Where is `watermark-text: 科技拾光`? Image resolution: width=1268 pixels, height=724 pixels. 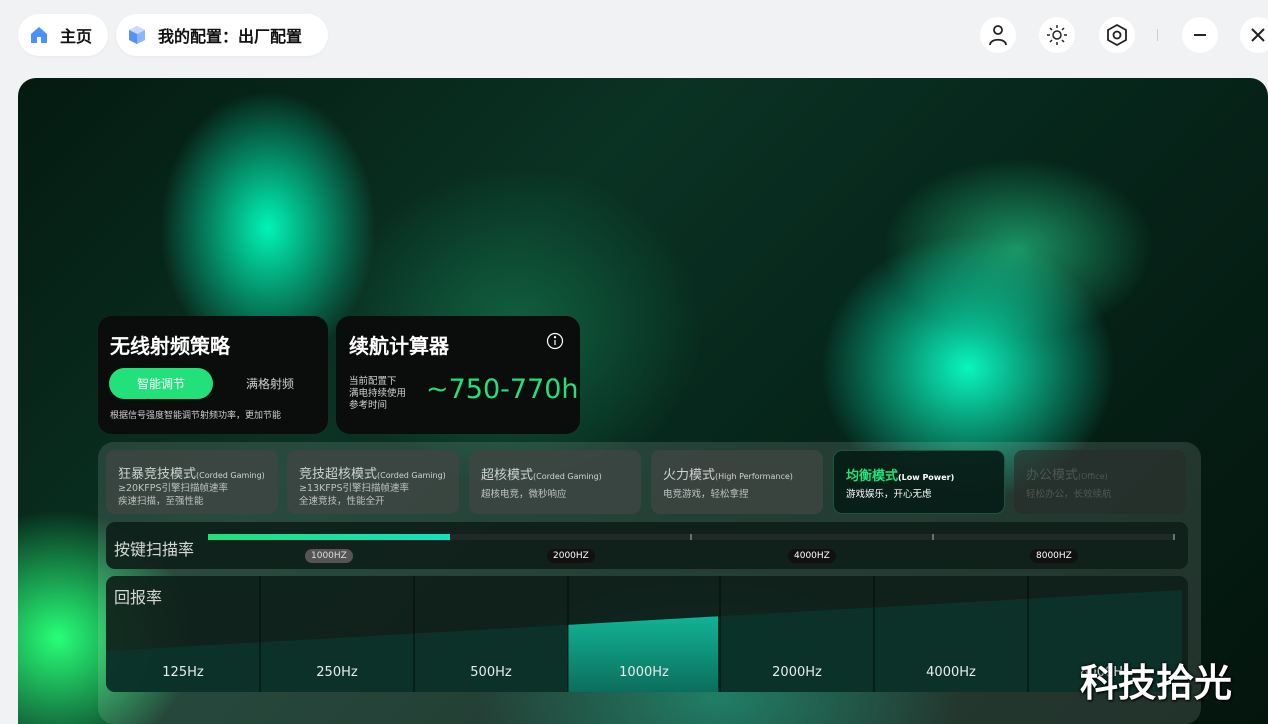
watermark-text: 科技拾光 is located at coordinates (1156, 683).